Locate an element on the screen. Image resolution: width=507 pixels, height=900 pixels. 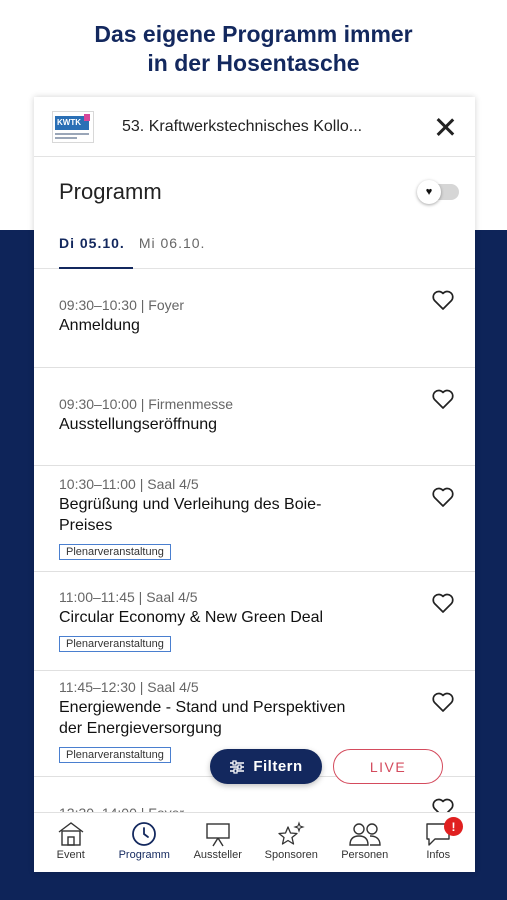
live-label: LIVE is located at coordinates (388, 766).